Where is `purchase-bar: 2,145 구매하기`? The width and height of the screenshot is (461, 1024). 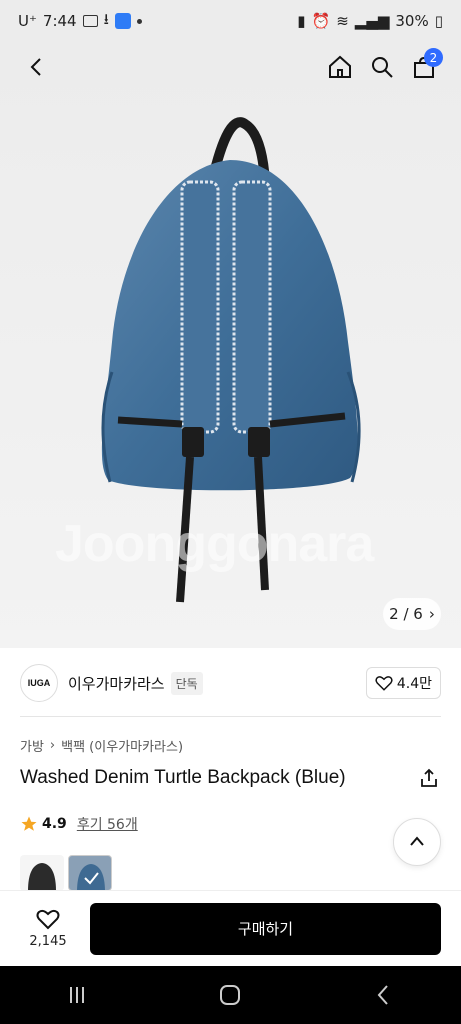 purchase-bar: 2,145 구매하기 is located at coordinates (230, 928).